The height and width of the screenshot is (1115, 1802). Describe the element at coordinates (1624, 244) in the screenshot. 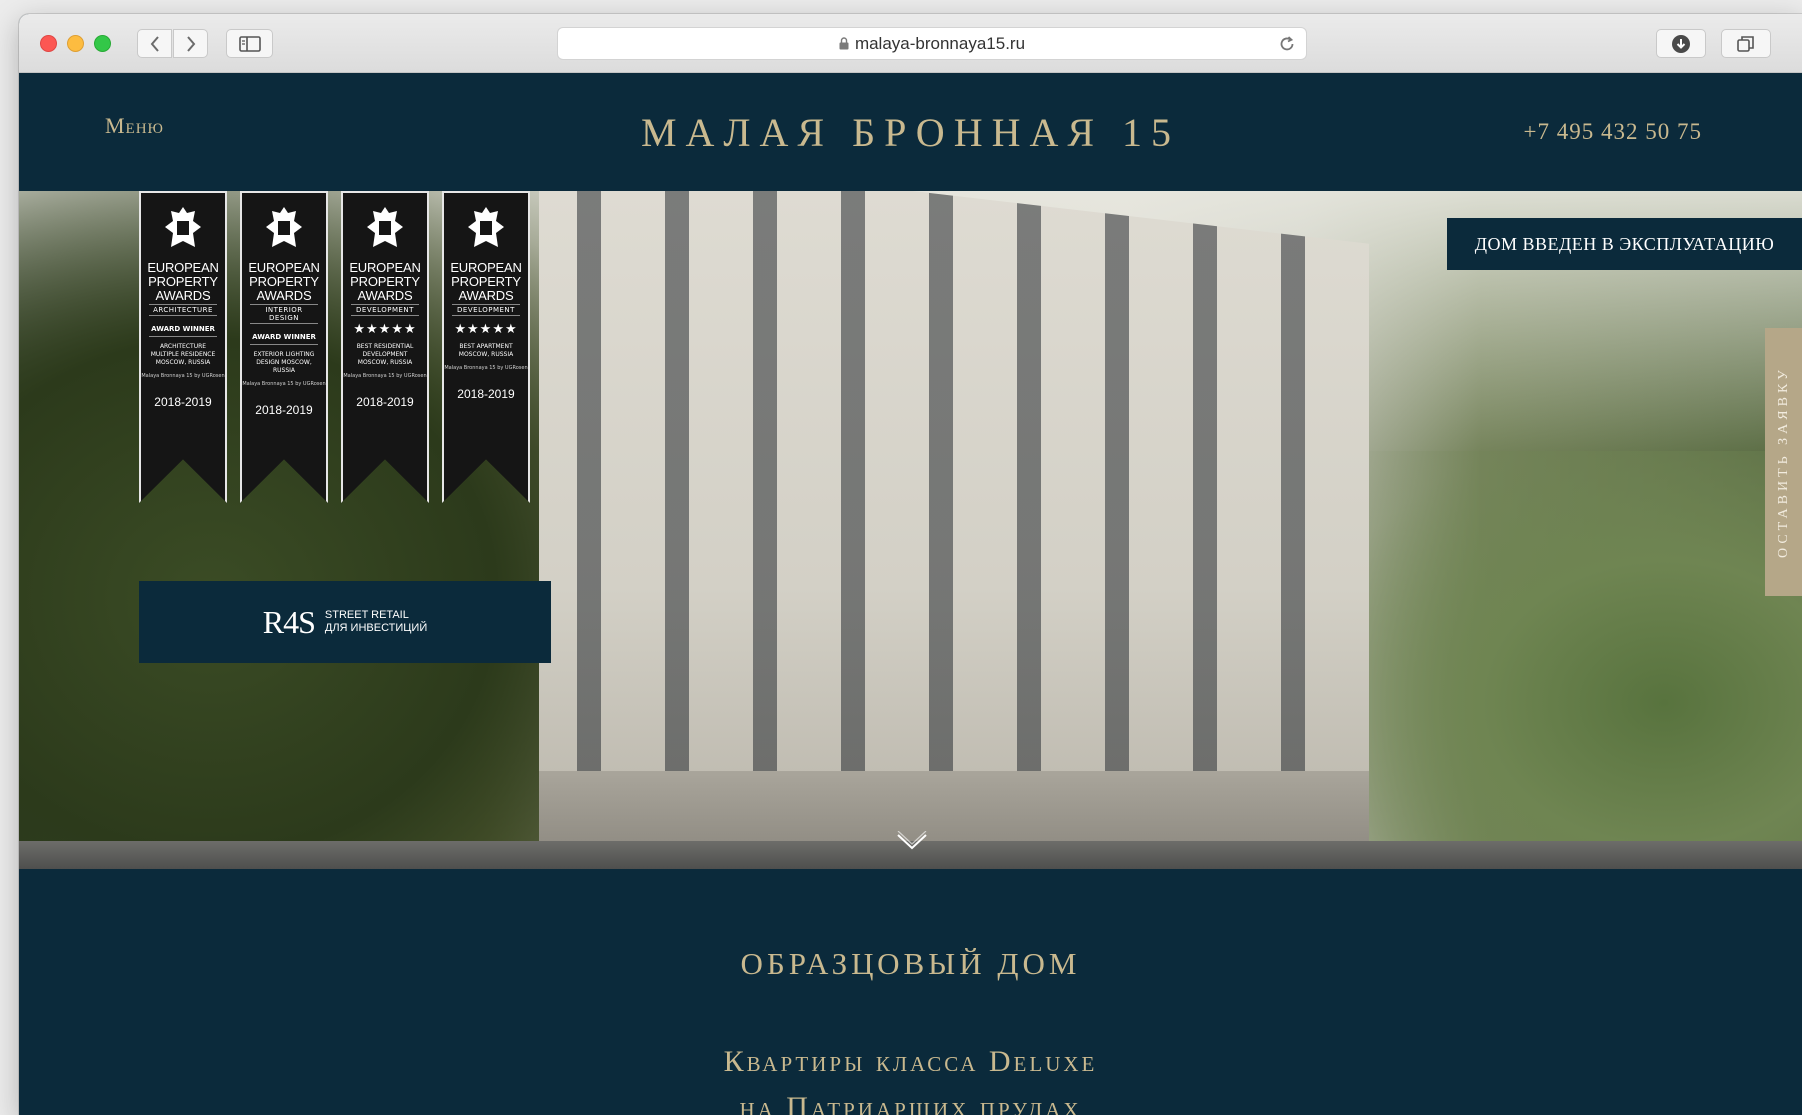

I see `status-badge: ДОМ ВВЕДЕН В ЭКСПЛУАТАЦИЮ` at that location.